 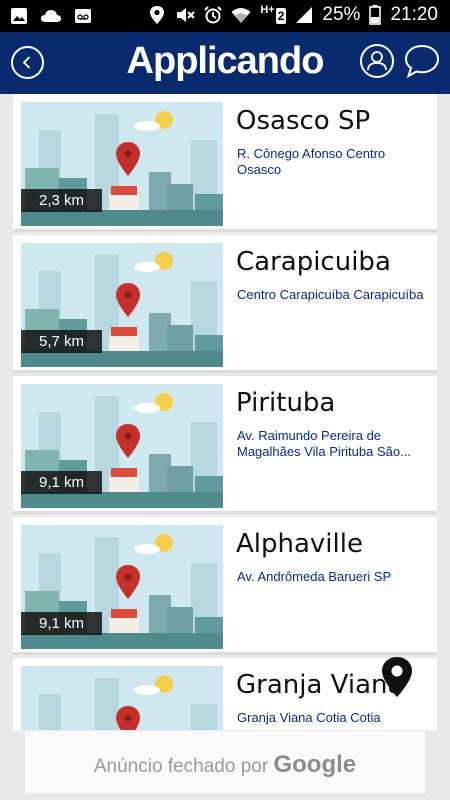 I want to click on mute-icon, so click(x=186, y=15).